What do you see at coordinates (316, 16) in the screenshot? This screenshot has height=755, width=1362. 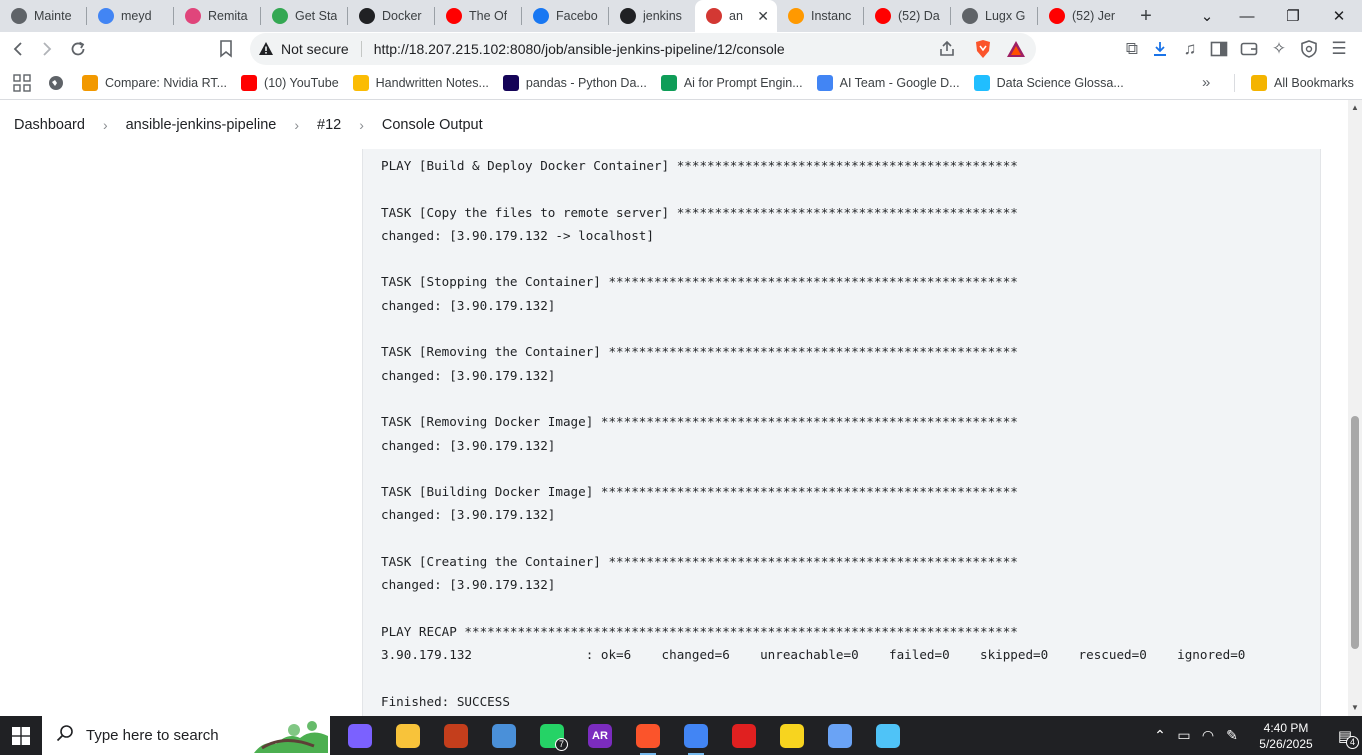 I see `tab-title: Get Sta` at bounding box center [316, 16].